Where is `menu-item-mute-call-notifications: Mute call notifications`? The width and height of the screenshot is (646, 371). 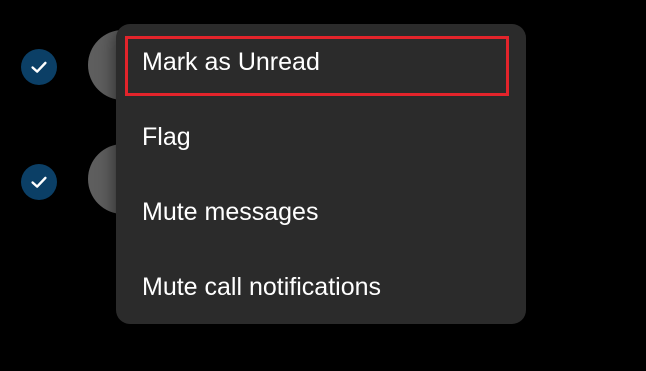
menu-item-mute-call-notifications: Mute call notifications is located at coordinates (321, 287).